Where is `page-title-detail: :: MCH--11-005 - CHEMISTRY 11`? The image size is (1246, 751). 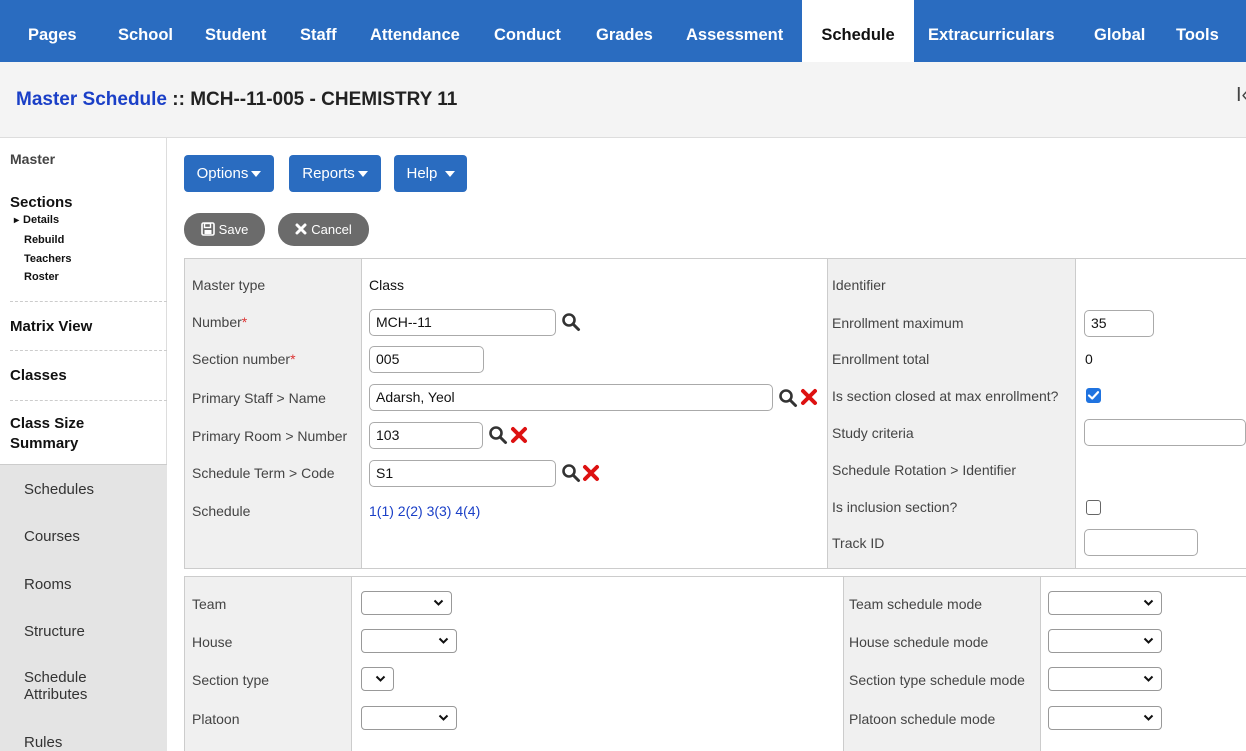 page-title-detail: :: MCH--11-005 - CHEMISTRY 11 is located at coordinates (312, 99).